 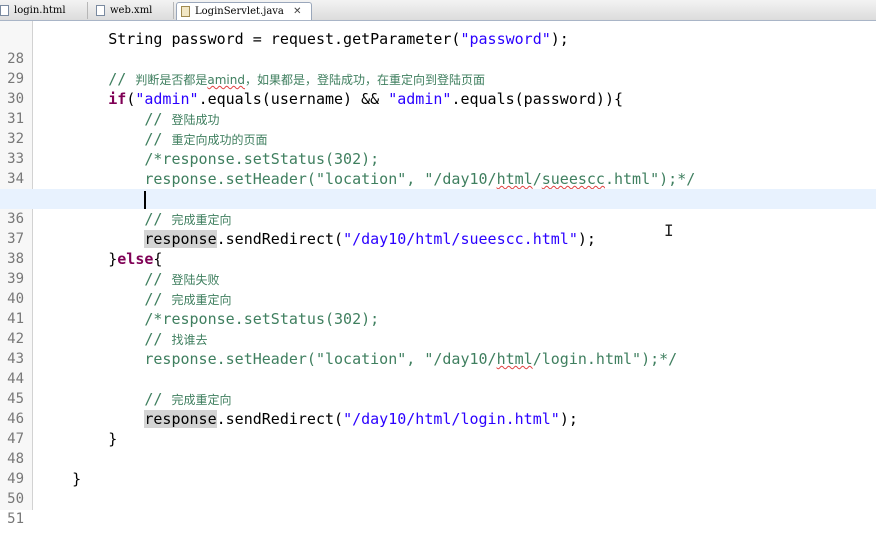 What do you see at coordinates (438, 128) in the screenshot?
I see `code-line: 32 // 登陆成功` at bounding box center [438, 128].